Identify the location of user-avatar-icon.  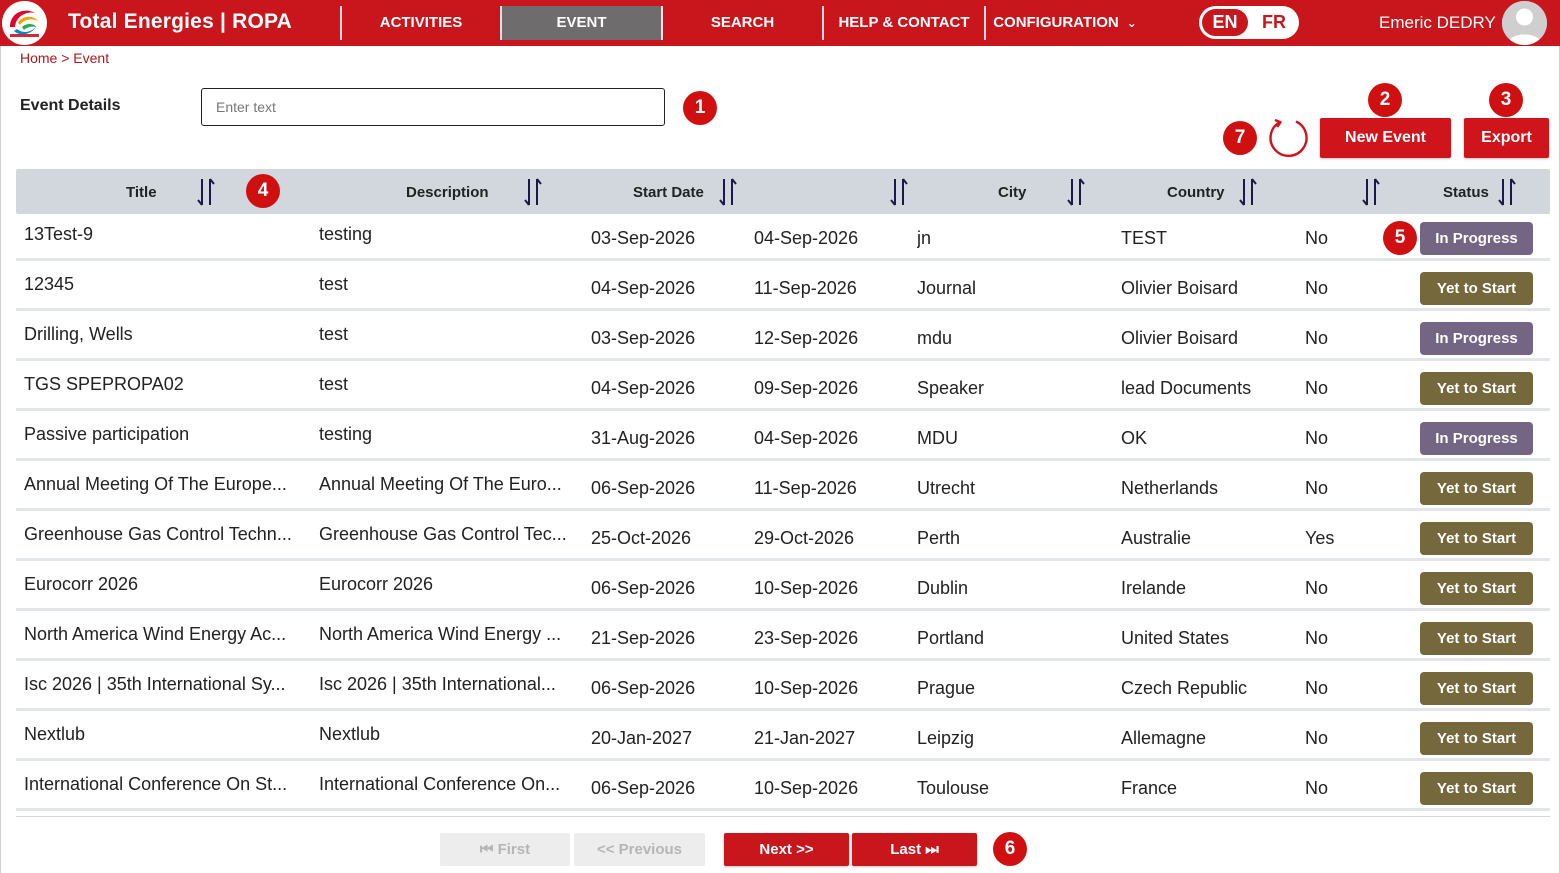
(1524, 23).